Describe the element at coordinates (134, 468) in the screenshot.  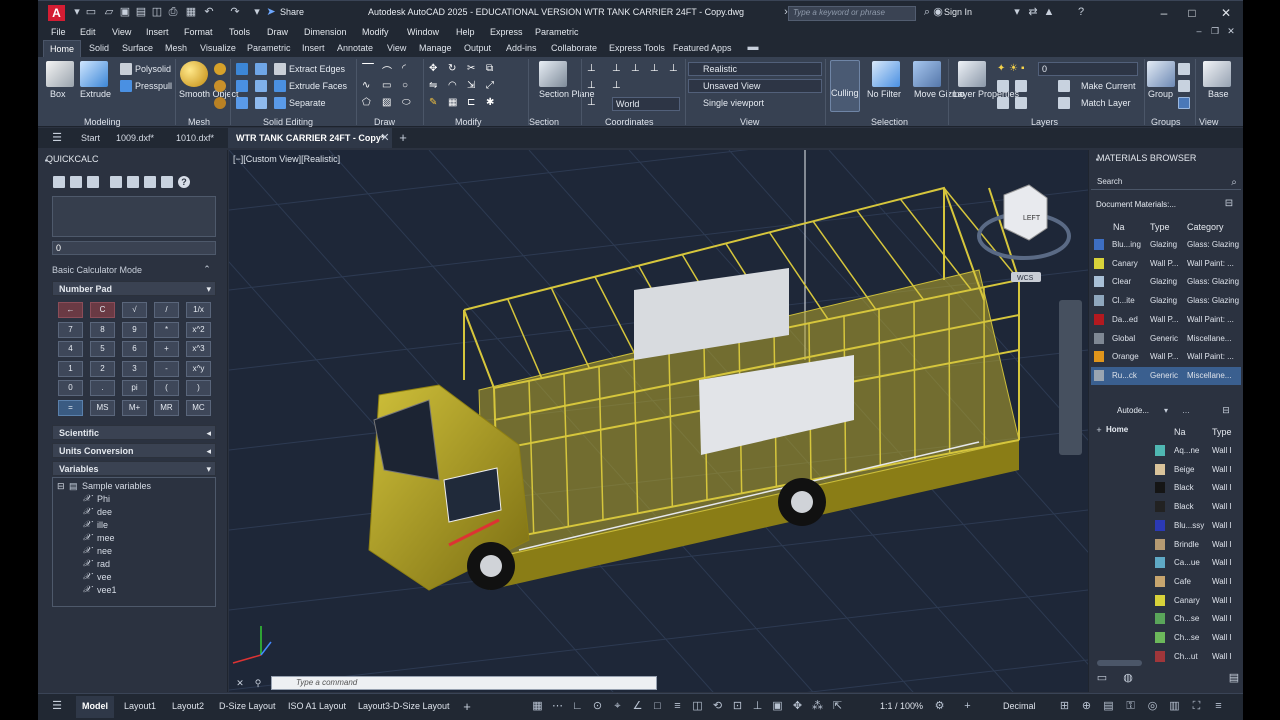
I see `variables-header: Variables ▾` at that location.